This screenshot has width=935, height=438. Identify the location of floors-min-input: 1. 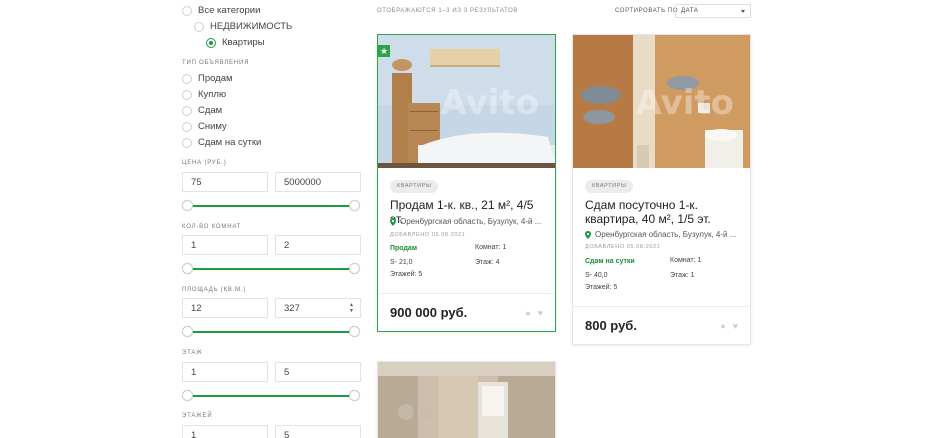
(225, 431).